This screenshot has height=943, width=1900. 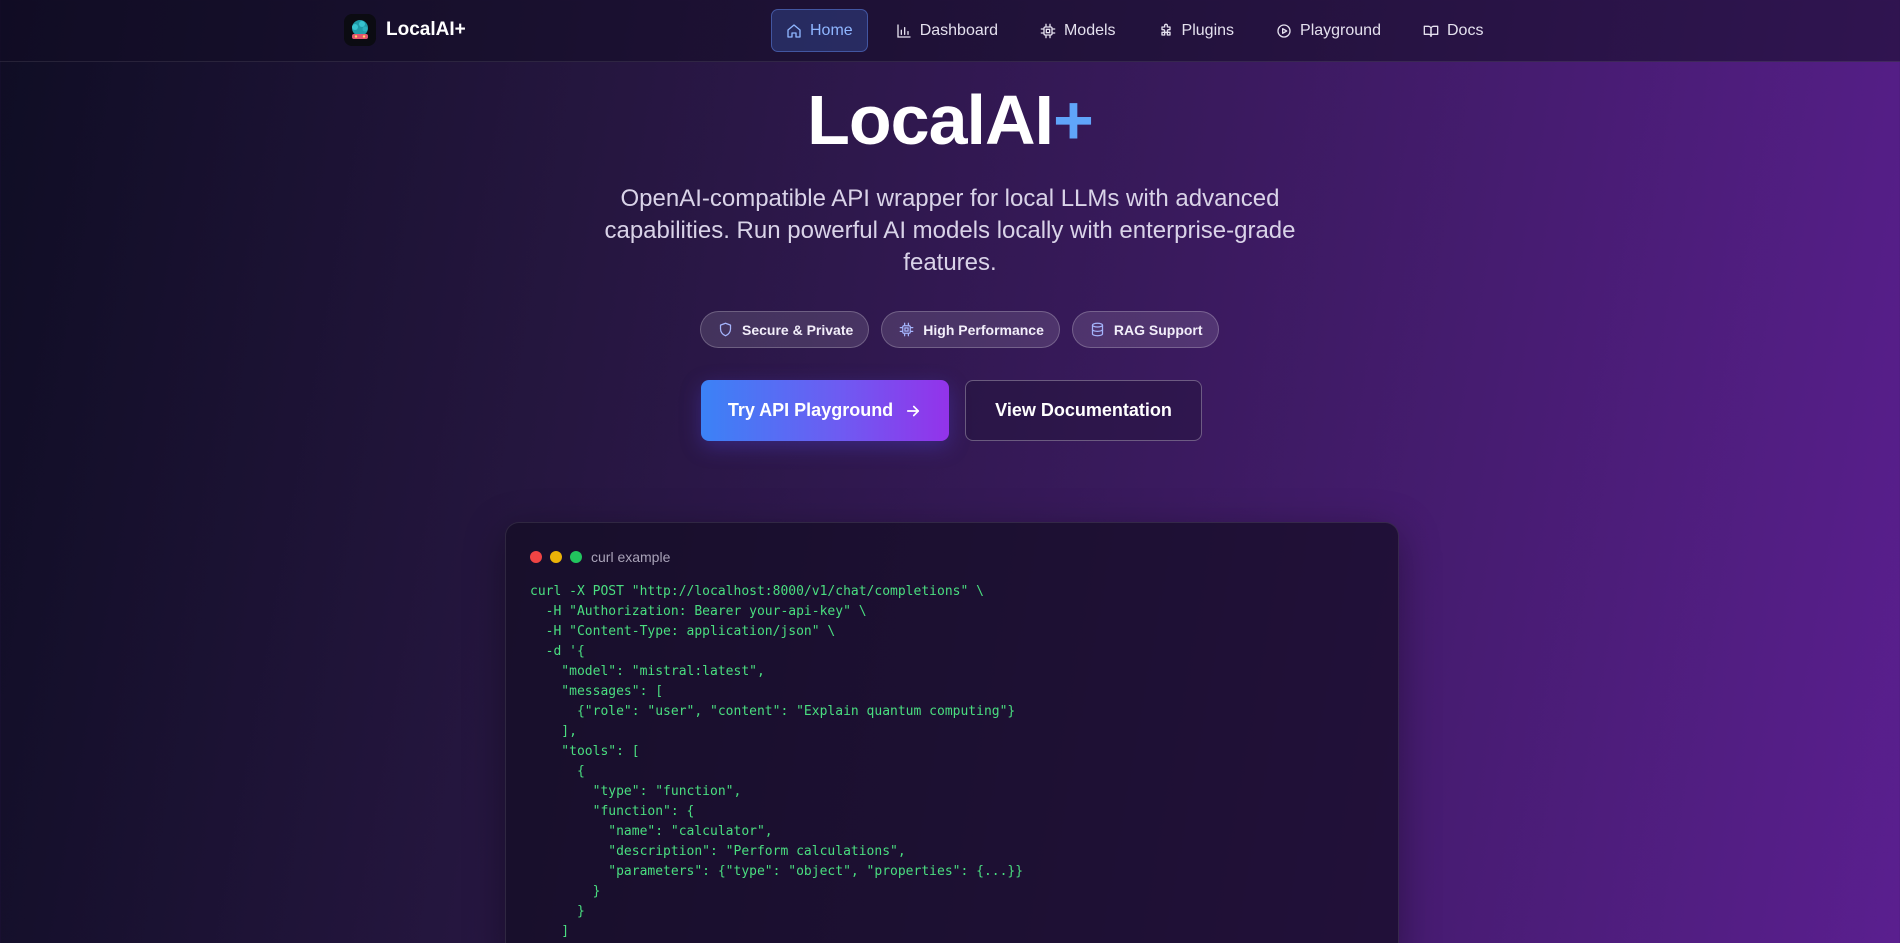 What do you see at coordinates (1208, 30) in the screenshot?
I see `nav-item-label: Plugins` at bounding box center [1208, 30].